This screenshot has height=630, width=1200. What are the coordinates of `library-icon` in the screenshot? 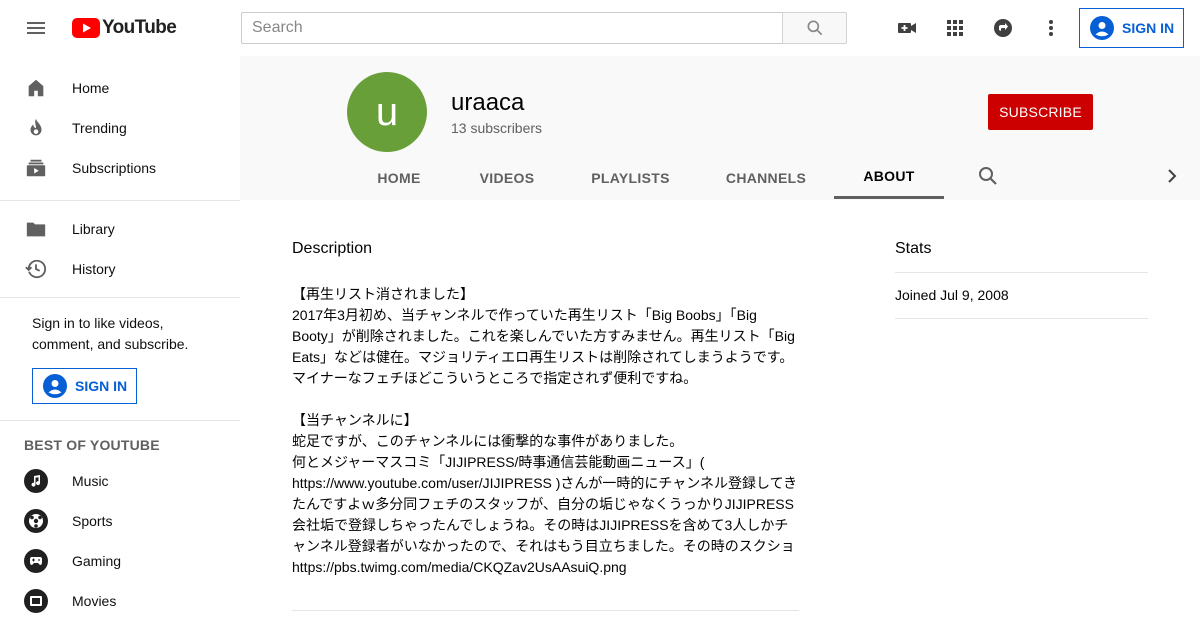 It's located at (36, 229).